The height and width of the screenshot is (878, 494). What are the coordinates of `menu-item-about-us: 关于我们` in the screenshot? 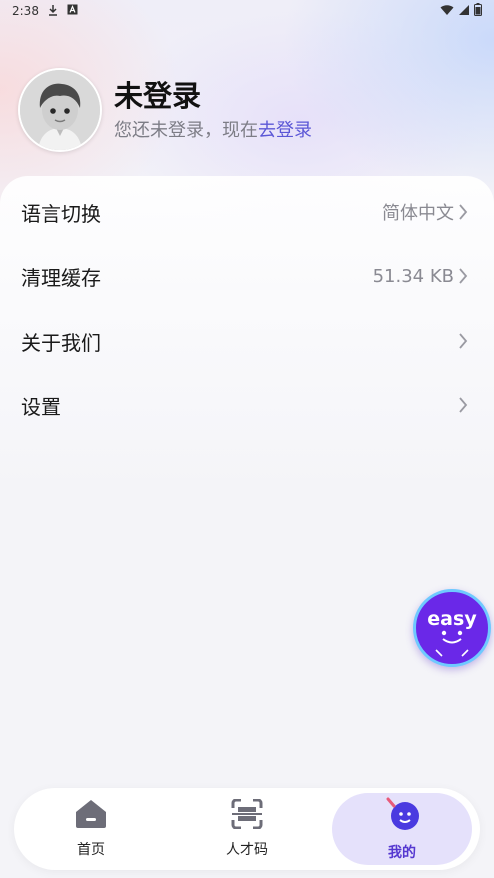 It's located at (247, 341).